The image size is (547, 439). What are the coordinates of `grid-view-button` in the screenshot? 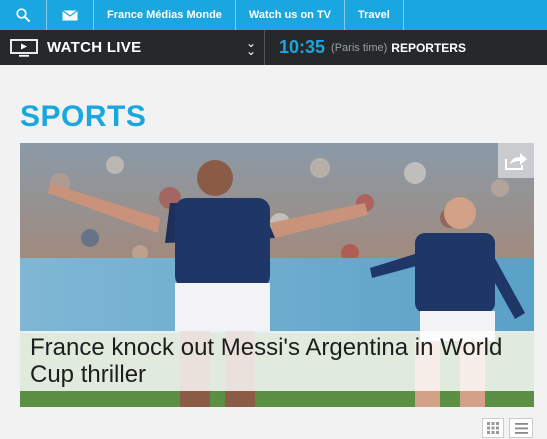 It's located at (493, 428).